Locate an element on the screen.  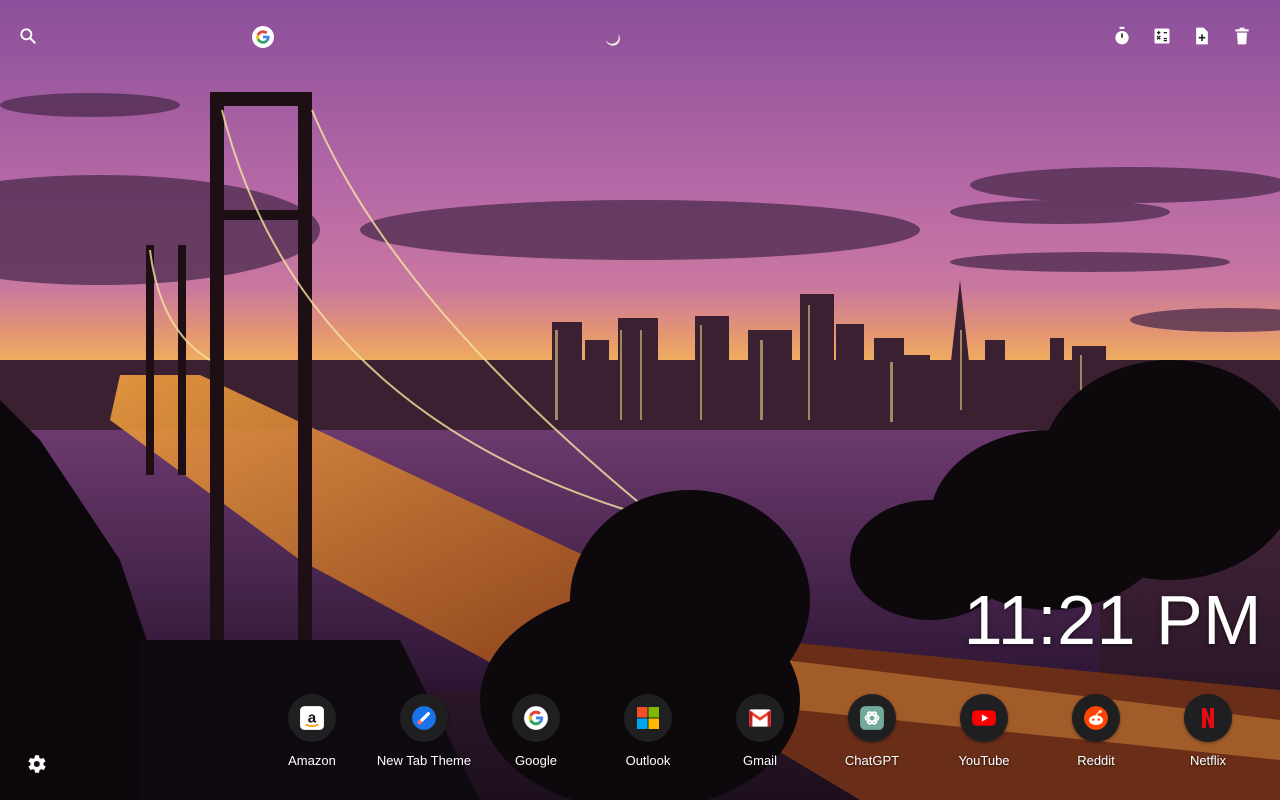
shortcut-amazon: a Amazon is located at coordinates (312, 731).